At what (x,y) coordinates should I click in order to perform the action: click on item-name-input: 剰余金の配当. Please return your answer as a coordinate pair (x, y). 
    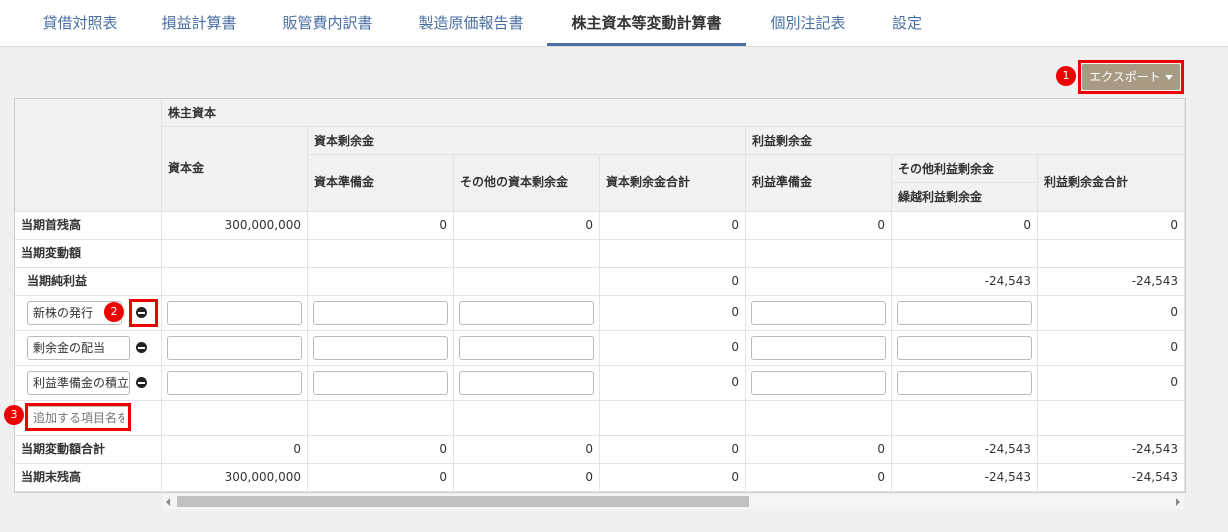
    Looking at the image, I should click on (78, 348).